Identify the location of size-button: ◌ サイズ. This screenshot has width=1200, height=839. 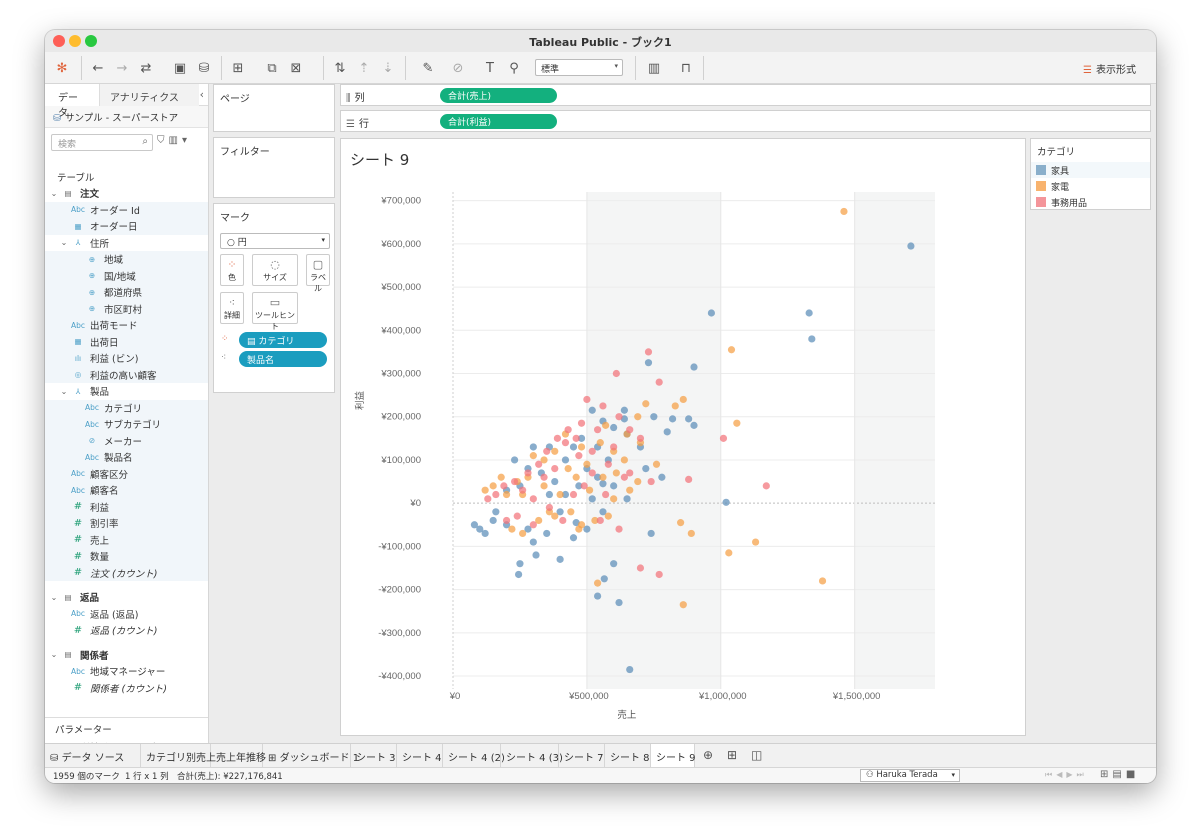
(275, 270).